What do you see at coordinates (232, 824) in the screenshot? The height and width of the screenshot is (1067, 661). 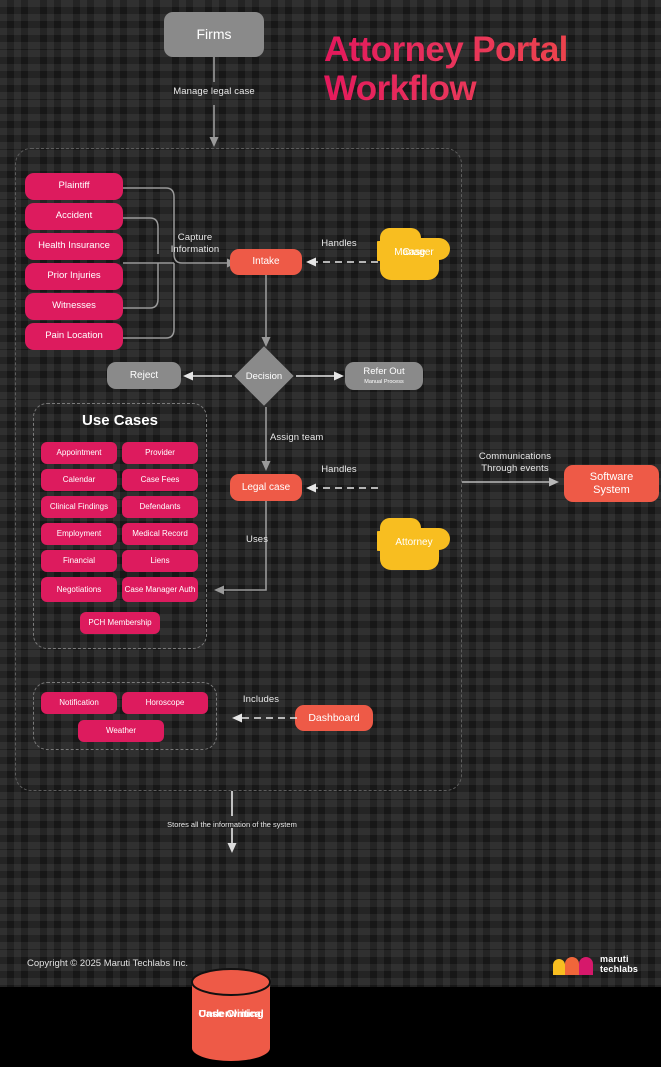 I see `edge-label-stores: Stores all the information of the system` at bounding box center [232, 824].